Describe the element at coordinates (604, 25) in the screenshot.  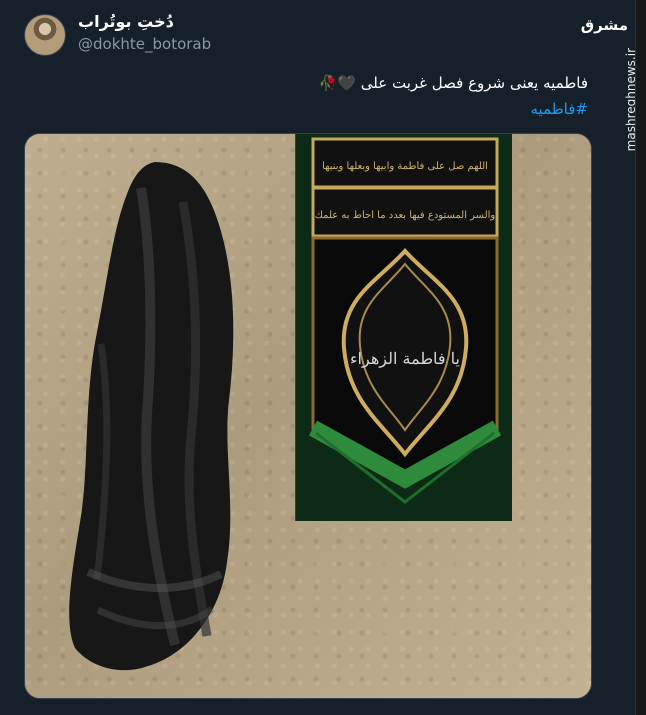
I see `mashregh-logo: مشرق` at that location.